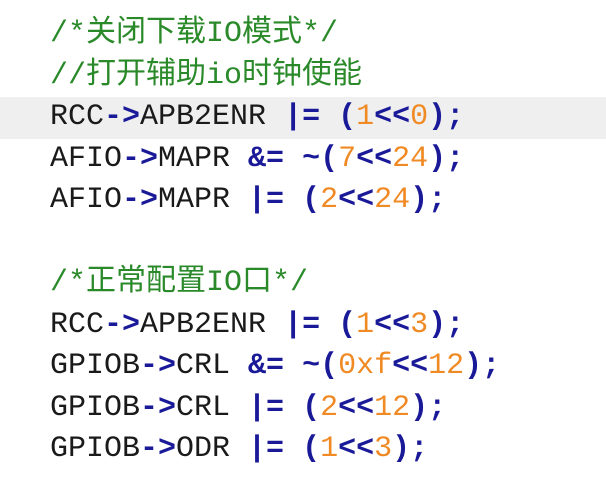 This screenshot has height=486, width=606. Describe the element at coordinates (212, 449) in the screenshot. I see `code-identifier: ODR` at that location.